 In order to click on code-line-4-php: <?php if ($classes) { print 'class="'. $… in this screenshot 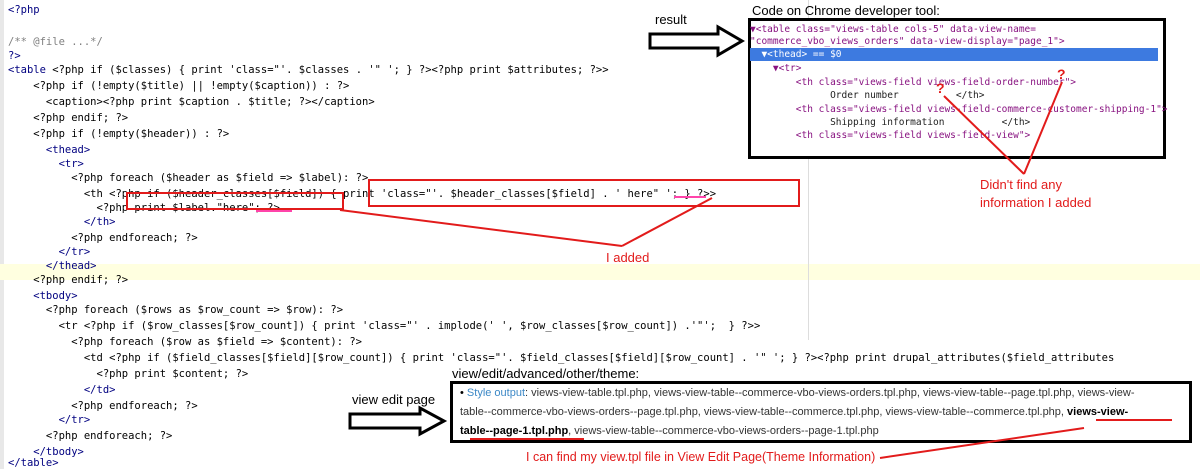, I will do `click(330, 70)`.